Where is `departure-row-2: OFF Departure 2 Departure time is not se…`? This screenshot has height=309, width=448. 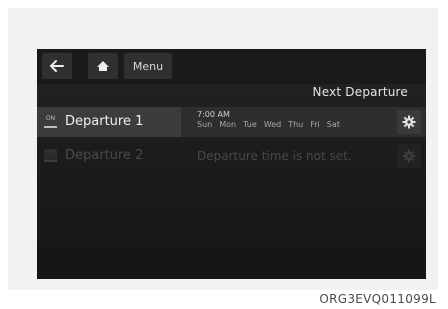 departure-row-2: OFF Departure 2 Departure time is not se… is located at coordinates (231, 156).